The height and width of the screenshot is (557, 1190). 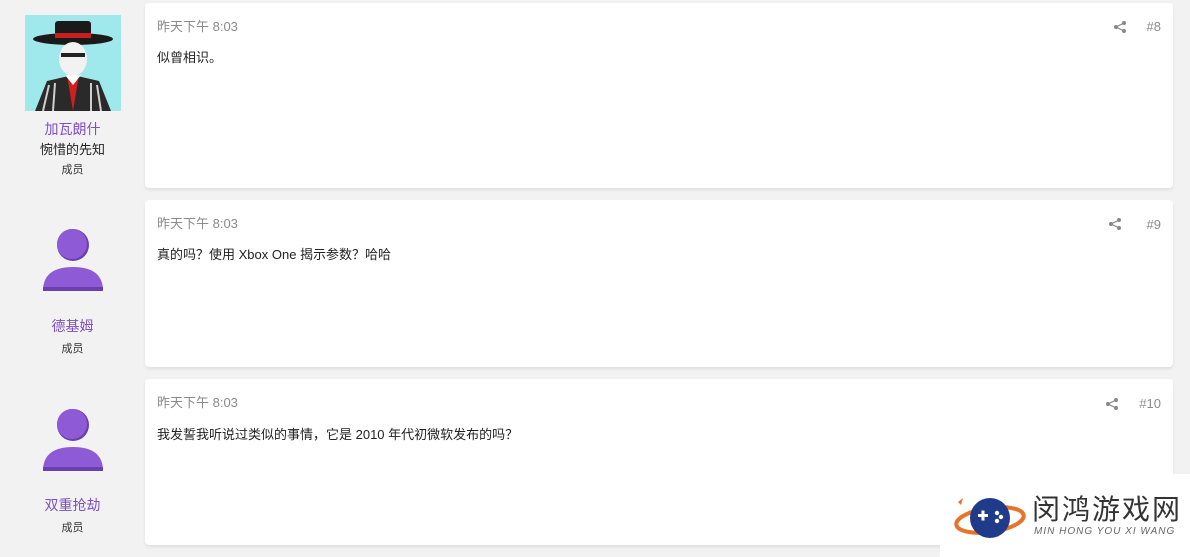 I want to click on post-message: 真的吗？使用 Xbox One 揭示参数？哈哈, so click(x=274, y=254).